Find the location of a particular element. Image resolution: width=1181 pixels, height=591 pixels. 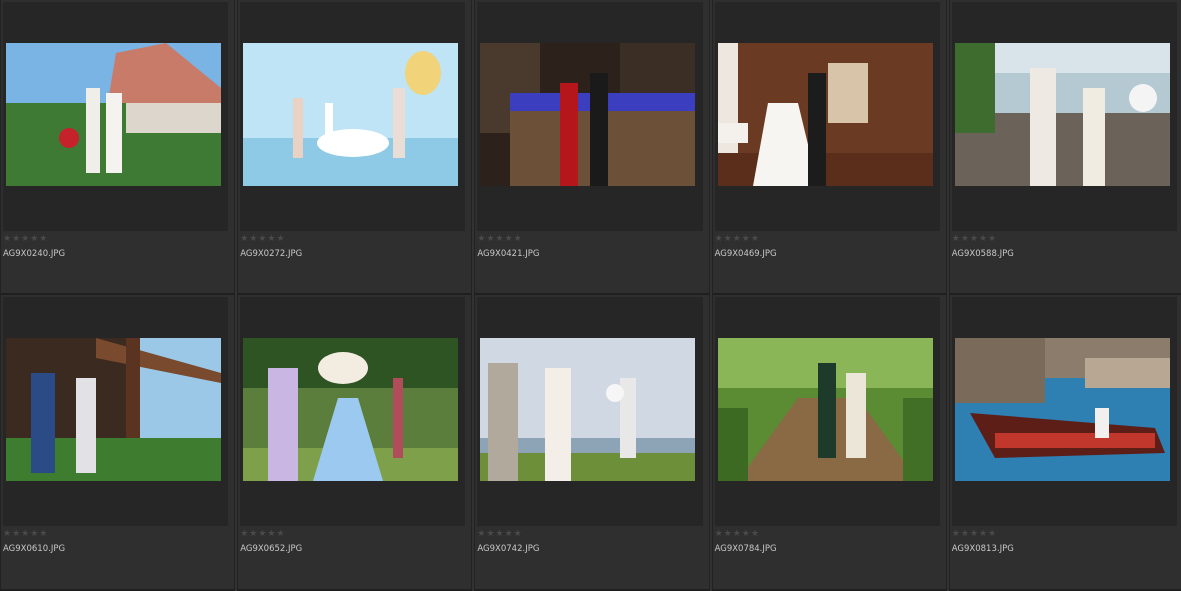

thumbnail-cell: ★★★★★ AG9X0784.JPG is located at coordinates (829, 443).